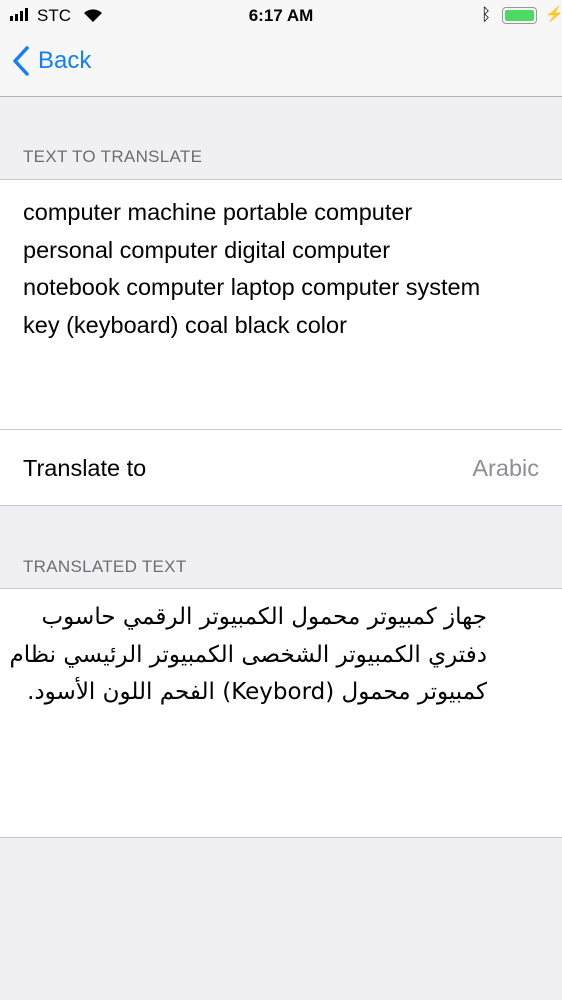  What do you see at coordinates (65, 60) in the screenshot?
I see `back-label: Back` at bounding box center [65, 60].